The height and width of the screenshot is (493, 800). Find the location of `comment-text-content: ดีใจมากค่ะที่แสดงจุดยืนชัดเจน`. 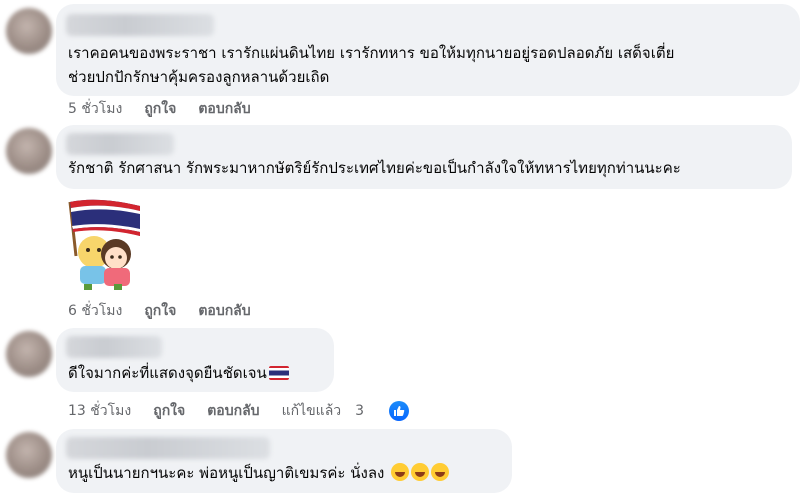

comment-text-content: ดีใจมากค่ะที่แสดงจุดยืนชัดเจน is located at coordinates (167, 373).